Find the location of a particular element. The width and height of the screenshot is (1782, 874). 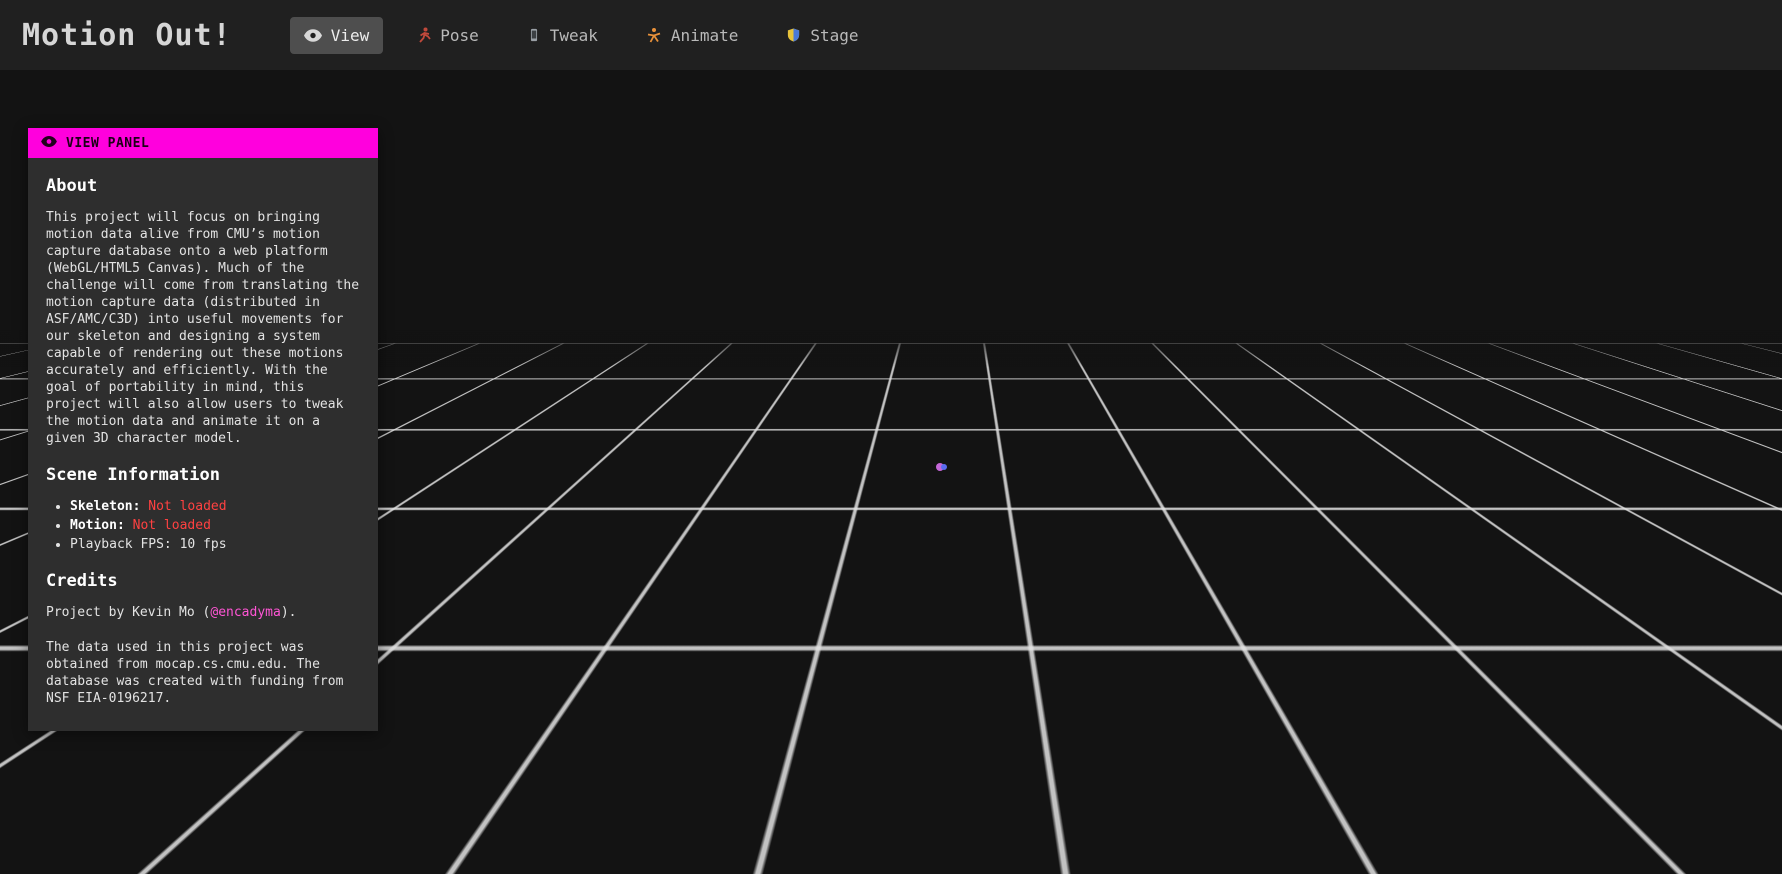

credits-text: ). is located at coordinates (288, 612).